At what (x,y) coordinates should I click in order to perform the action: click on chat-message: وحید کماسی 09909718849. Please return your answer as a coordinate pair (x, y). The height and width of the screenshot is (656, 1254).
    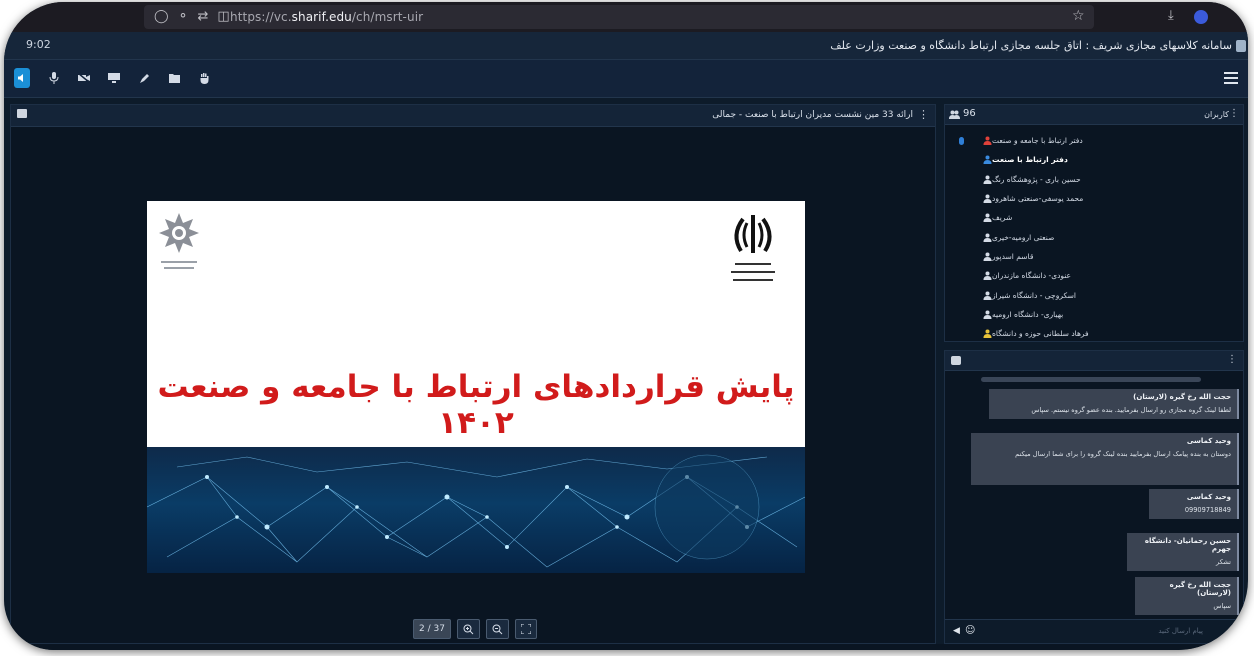
    Looking at the image, I should click on (1194, 504).